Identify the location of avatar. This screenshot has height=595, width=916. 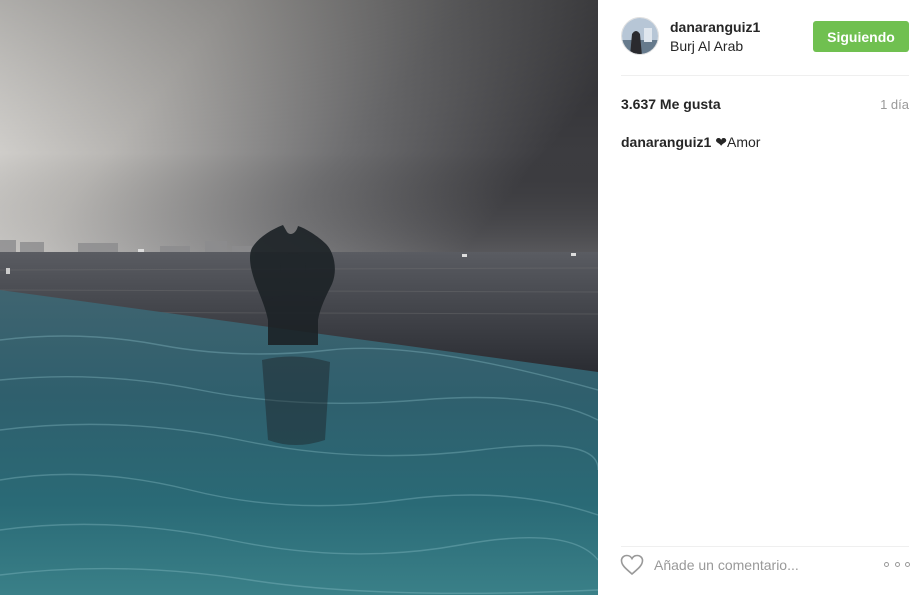
(640, 36).